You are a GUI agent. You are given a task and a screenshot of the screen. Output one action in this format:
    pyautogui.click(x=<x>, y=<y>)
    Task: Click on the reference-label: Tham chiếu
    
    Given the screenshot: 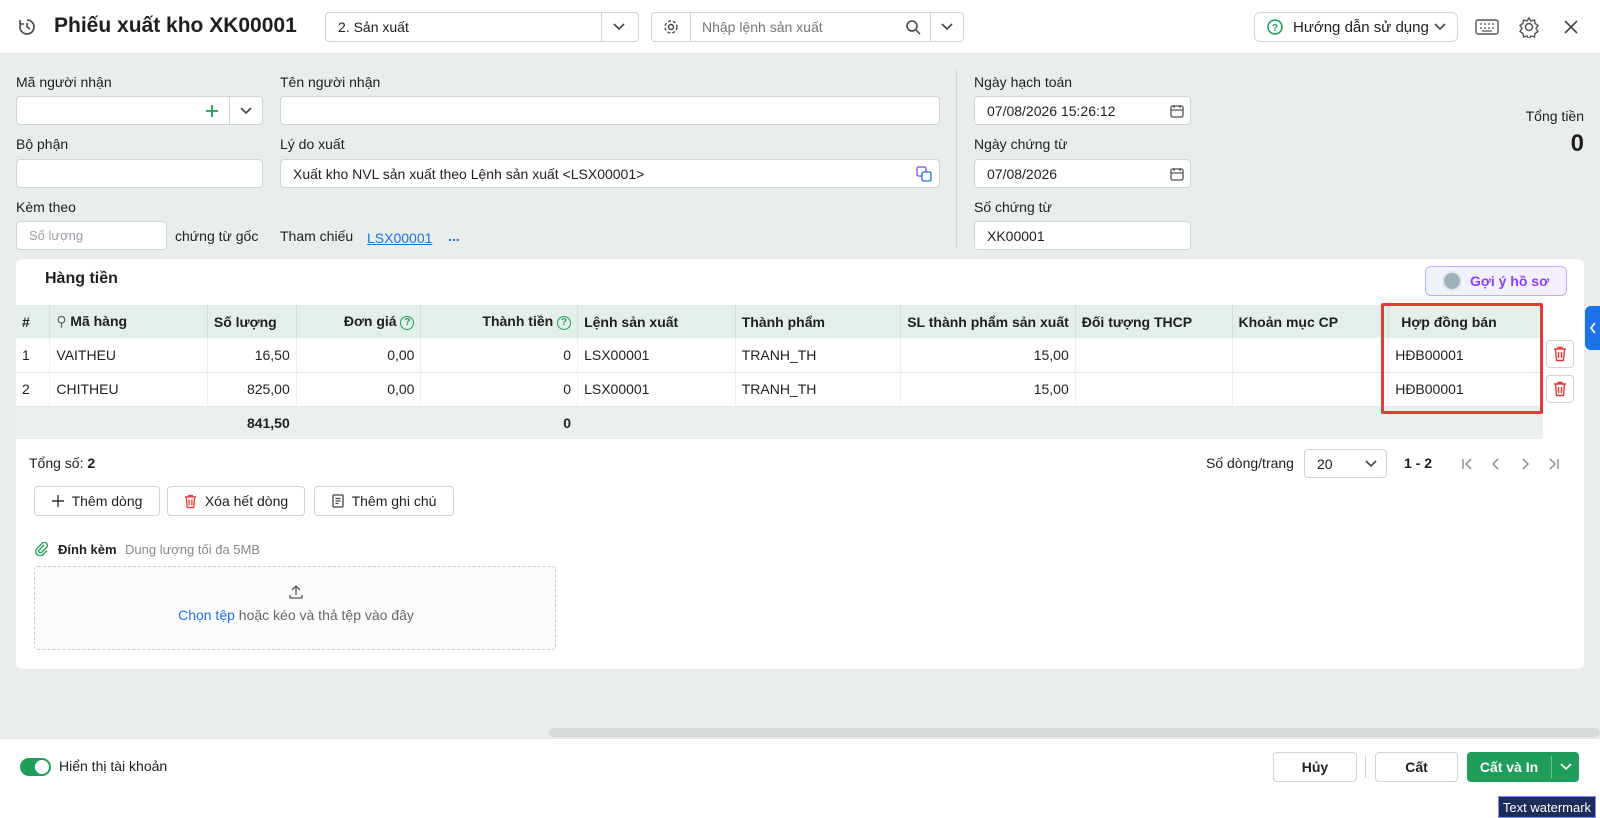 What is the action you would take?
    pyautogui.click(x=317, y=236)
    